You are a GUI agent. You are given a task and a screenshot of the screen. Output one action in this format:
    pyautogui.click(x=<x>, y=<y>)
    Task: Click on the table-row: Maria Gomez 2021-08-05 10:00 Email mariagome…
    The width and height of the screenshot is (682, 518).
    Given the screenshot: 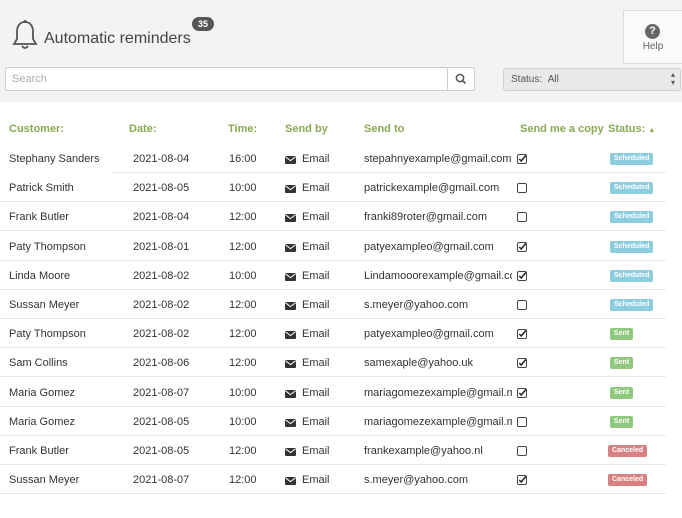 What is the action you would take?
    pyautogui.click(x=333, y=421)
    